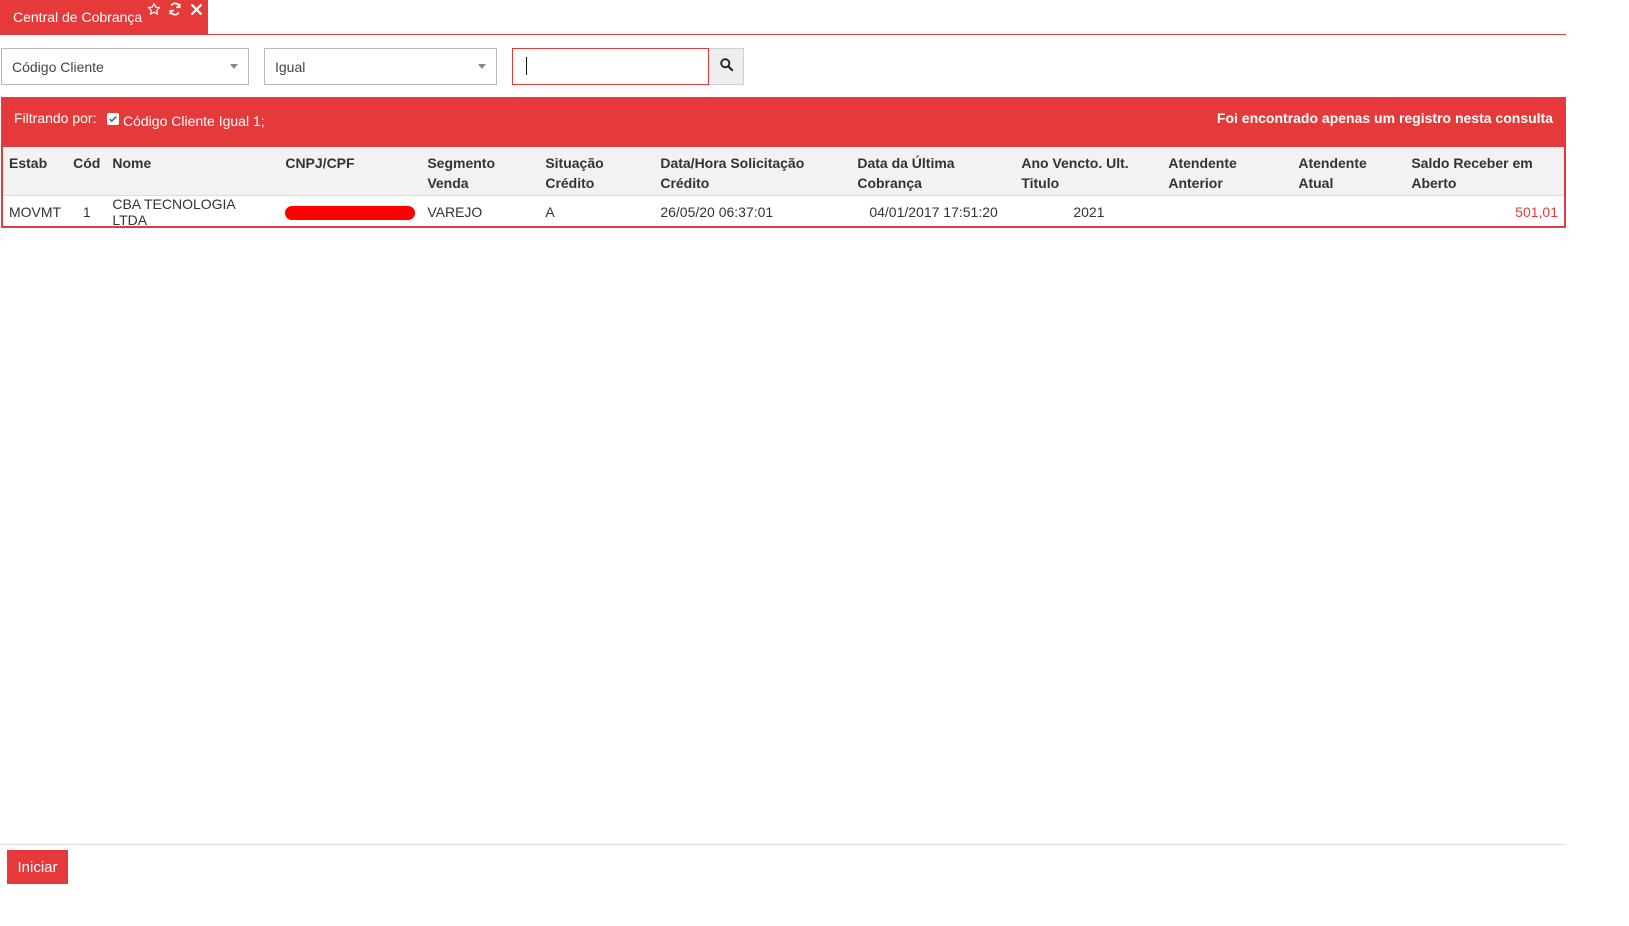 The image size is (1629, 926). Describe the element at coordinates (480, 171) in the screenshot. I see `col-segmento-venda: Segmento Venda` at that location.